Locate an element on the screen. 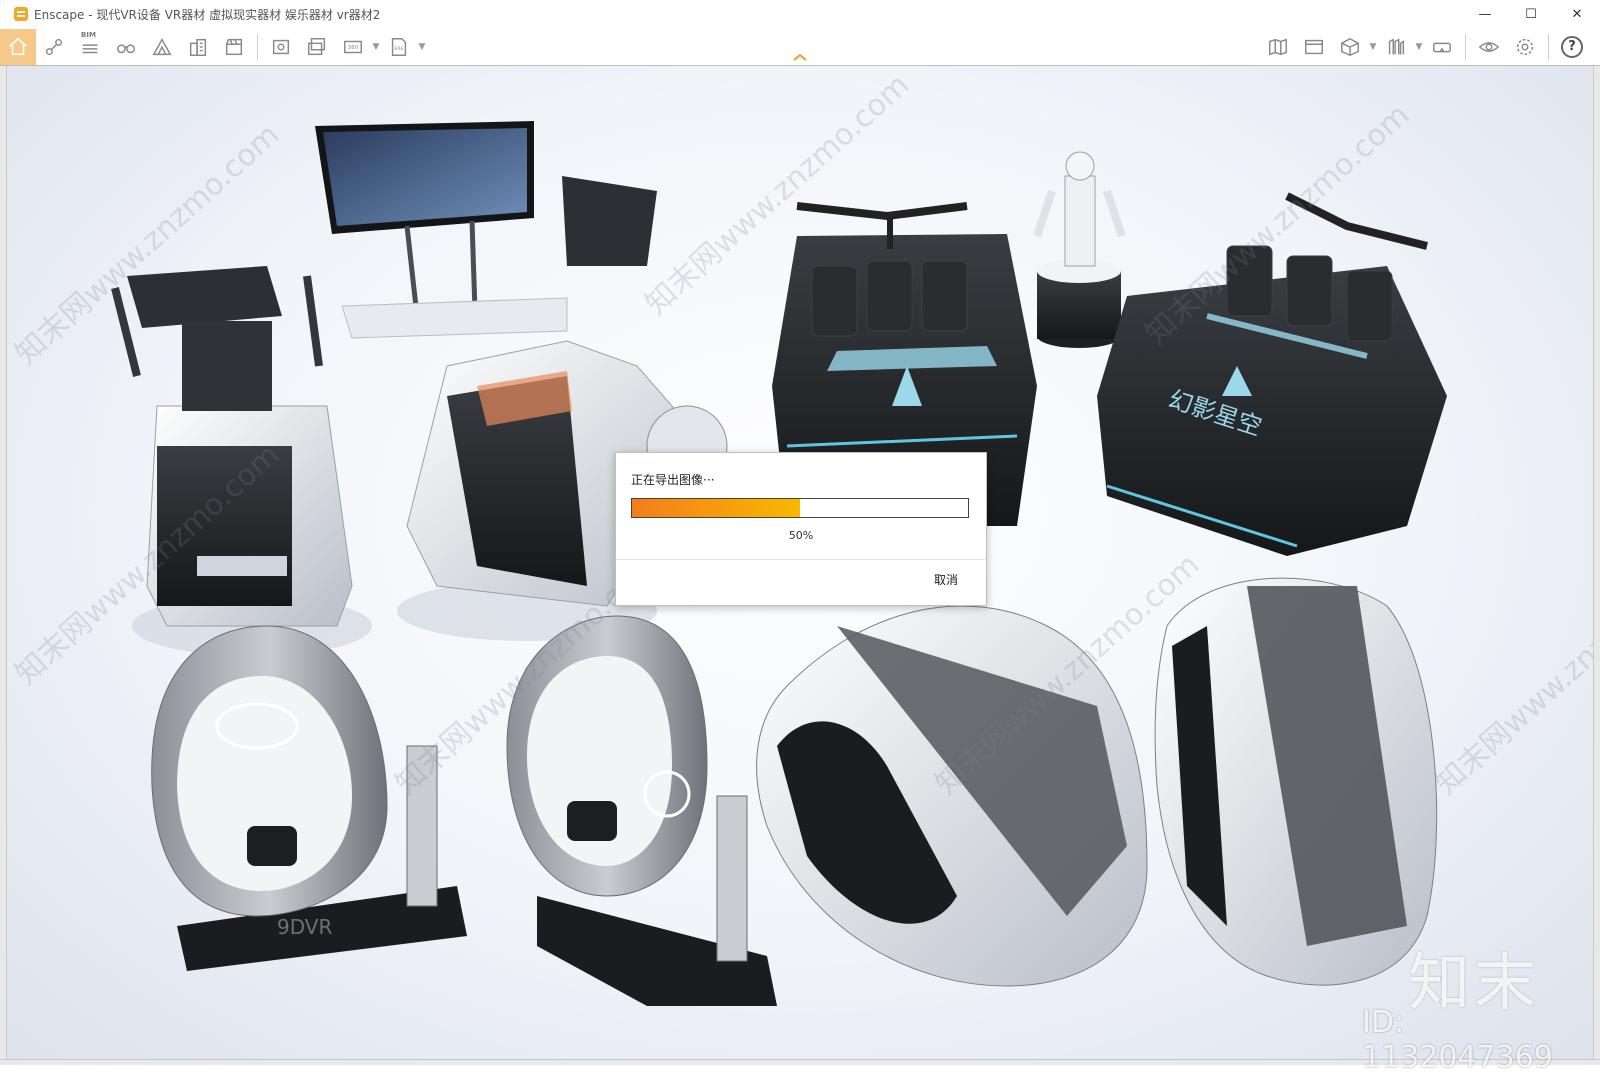 Image resolution: width=1600 pixels, height=1075 pixels. terrain-icon is located at coordinates (162, 46).